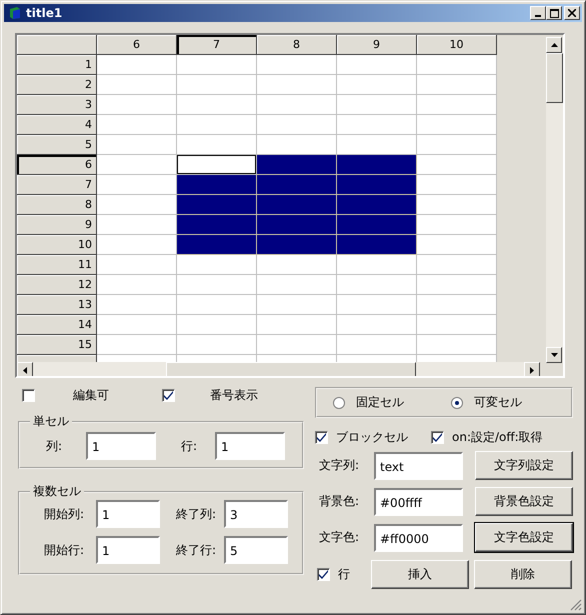 The height and width of the screenshot is (615, 586). What do you see at coordinates (256, 550) in the screenshot?
I see `text-field: 5` at bounding box center [256, 550].